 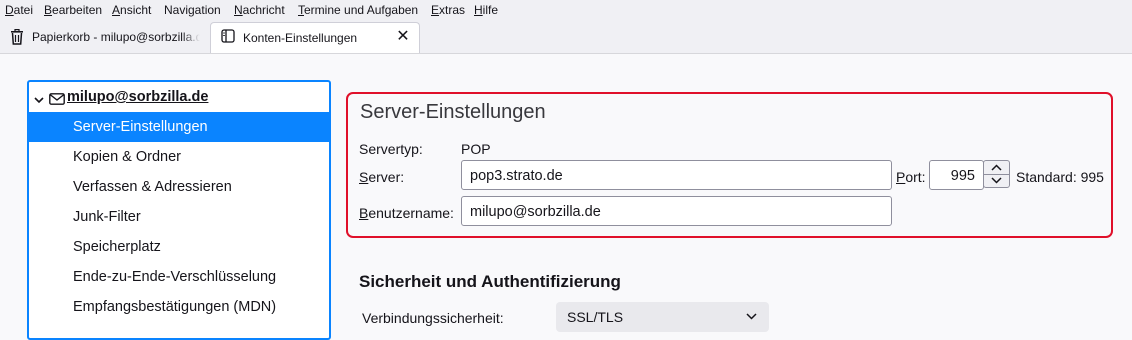 I want to click on servertyp-label: Servertyp:, so click(x=391, y=149).